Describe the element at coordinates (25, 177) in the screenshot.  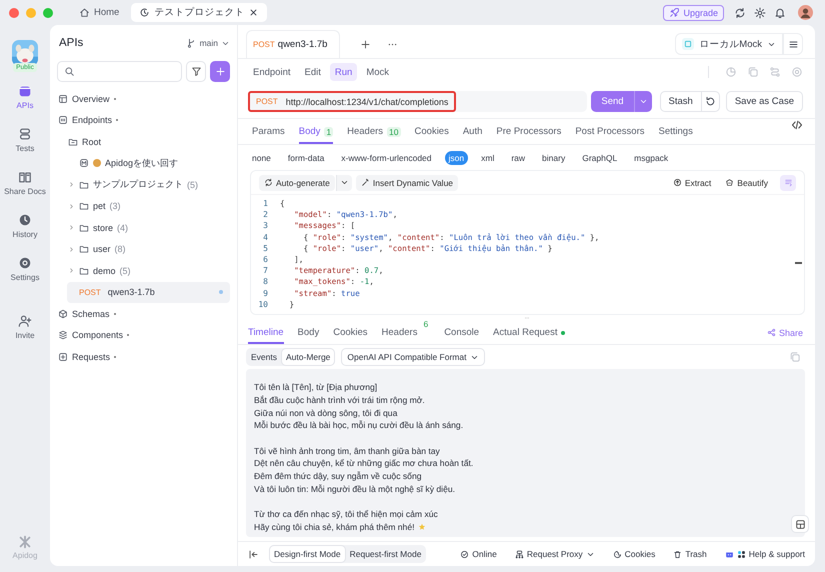
I see `book-icon` at that location.